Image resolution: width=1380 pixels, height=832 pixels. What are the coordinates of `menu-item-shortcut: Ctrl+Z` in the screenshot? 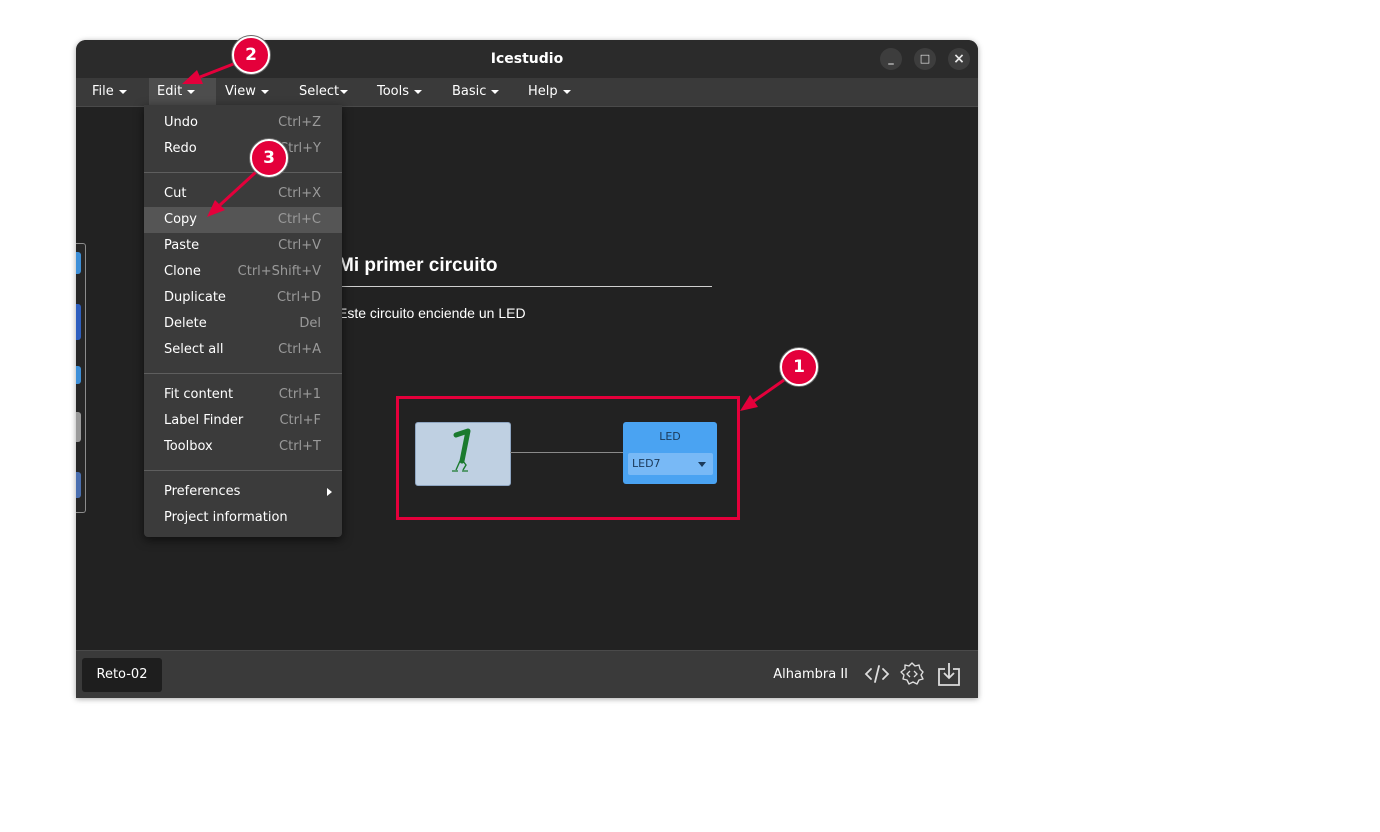 It's located at (299, 122).